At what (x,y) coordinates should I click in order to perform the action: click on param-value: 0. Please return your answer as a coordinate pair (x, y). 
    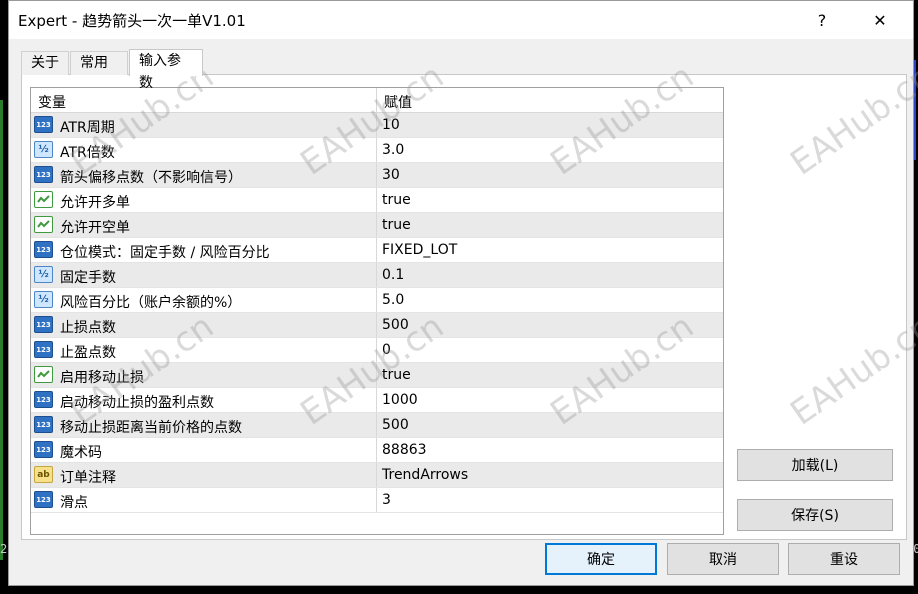
    Looking at the image, I should click on (386, 350).